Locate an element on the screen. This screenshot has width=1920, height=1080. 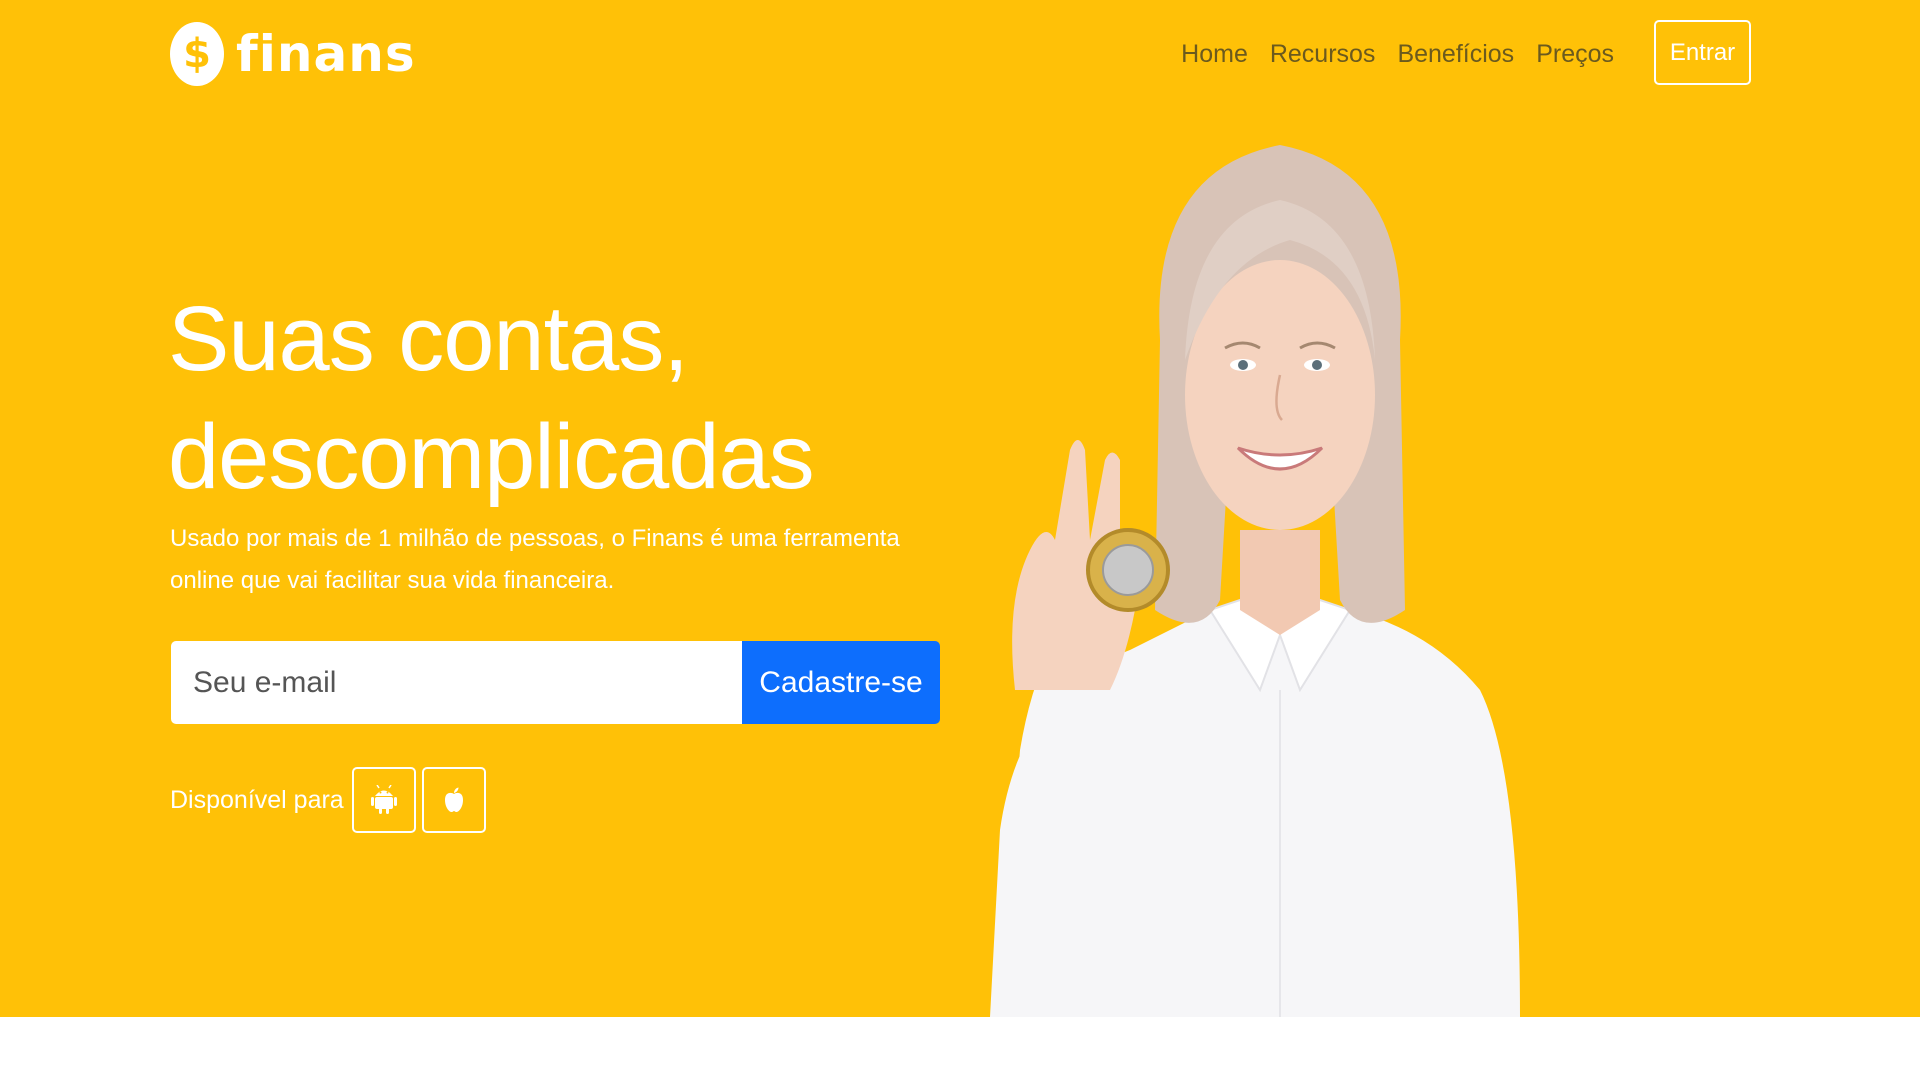
nav-link-beneficios: Benefícios is located at coordinates (1455, 54).